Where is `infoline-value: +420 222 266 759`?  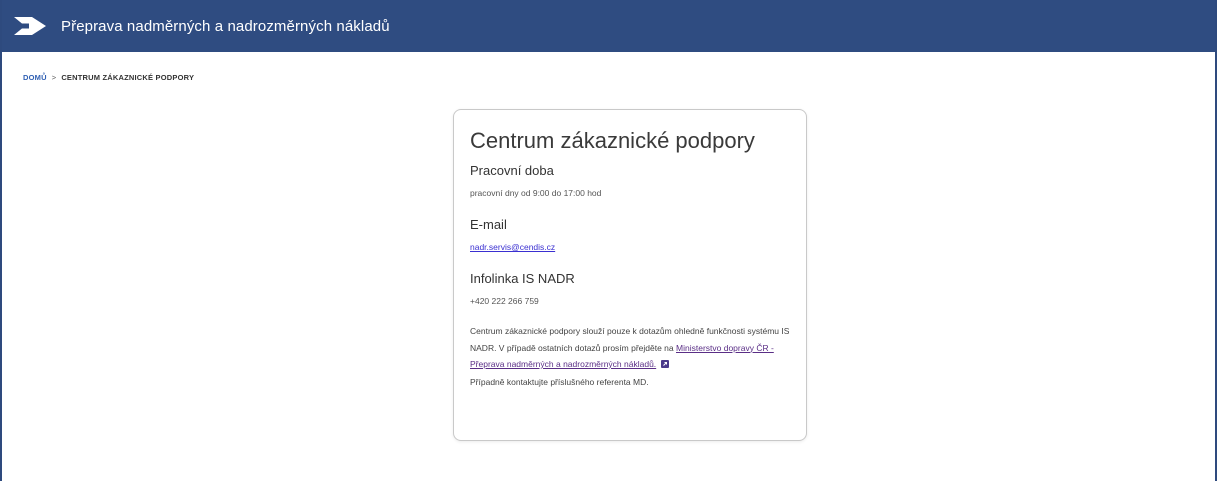 infoline-value: +420 222 266 759 is located at coordinates (504, 301).